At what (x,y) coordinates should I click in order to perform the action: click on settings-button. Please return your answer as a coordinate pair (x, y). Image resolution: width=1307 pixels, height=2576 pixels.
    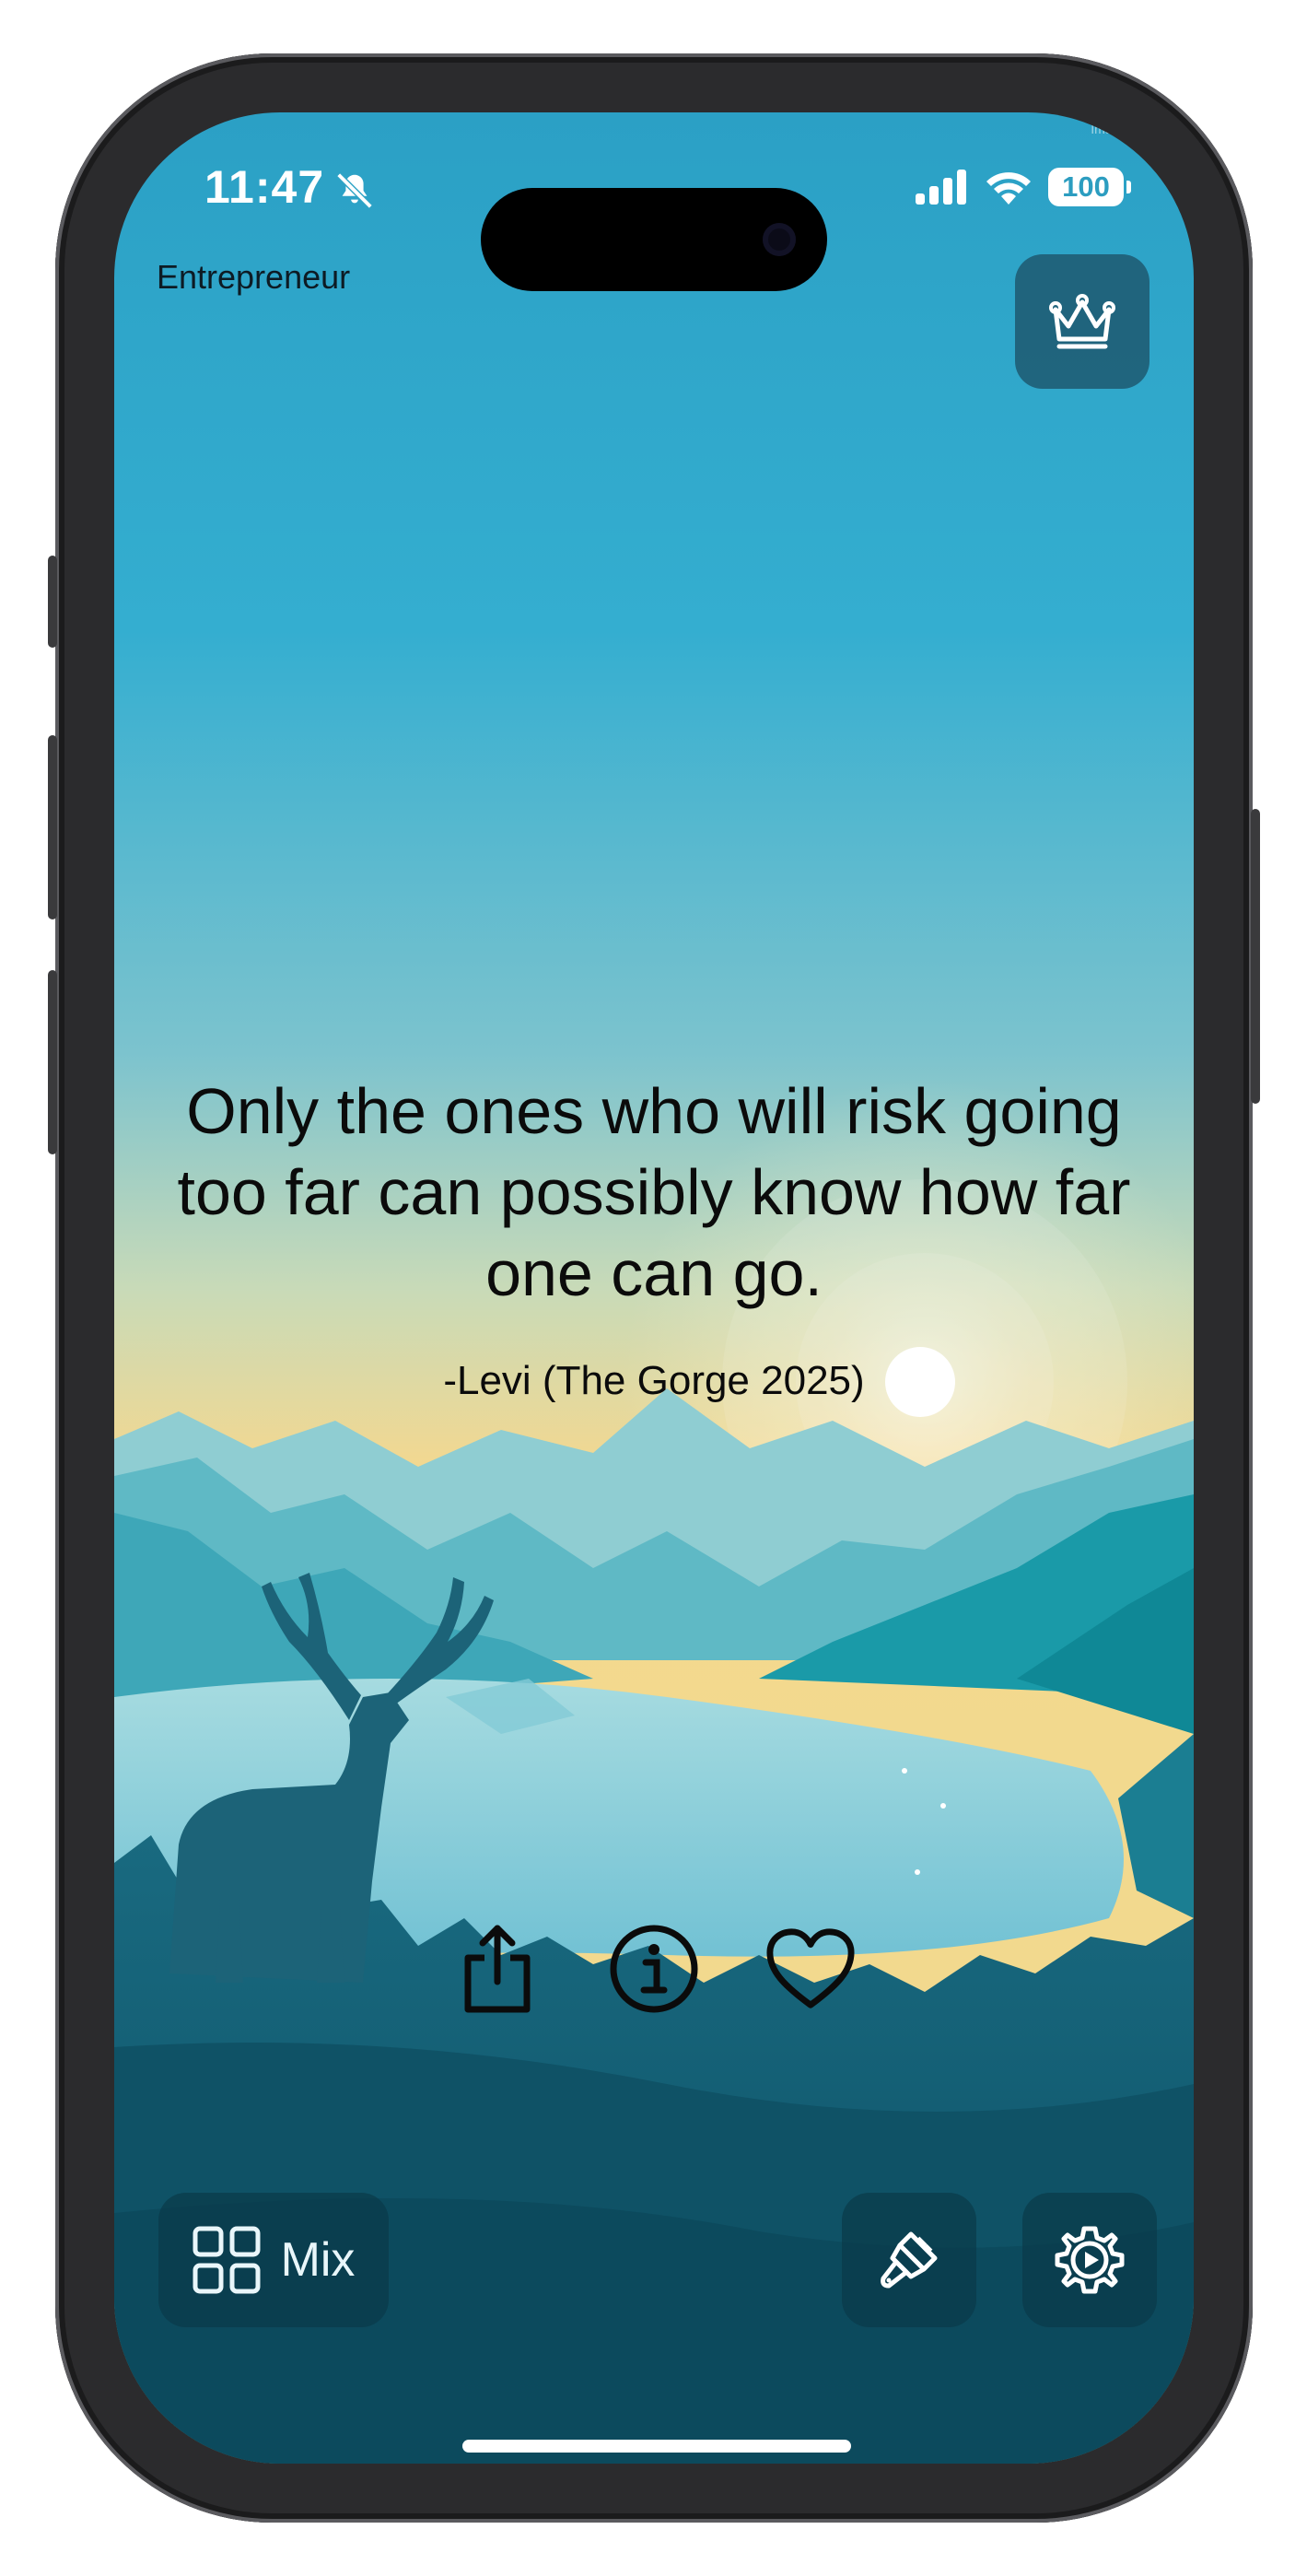
    Looking at the image, I should click on (1089, 2260).